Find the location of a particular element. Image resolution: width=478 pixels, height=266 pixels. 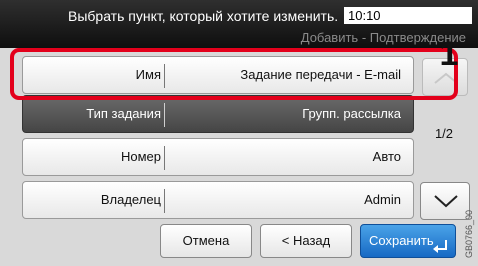

row-job-type: Тип задания Групп. рассылка is located at coordinates (218, 114).